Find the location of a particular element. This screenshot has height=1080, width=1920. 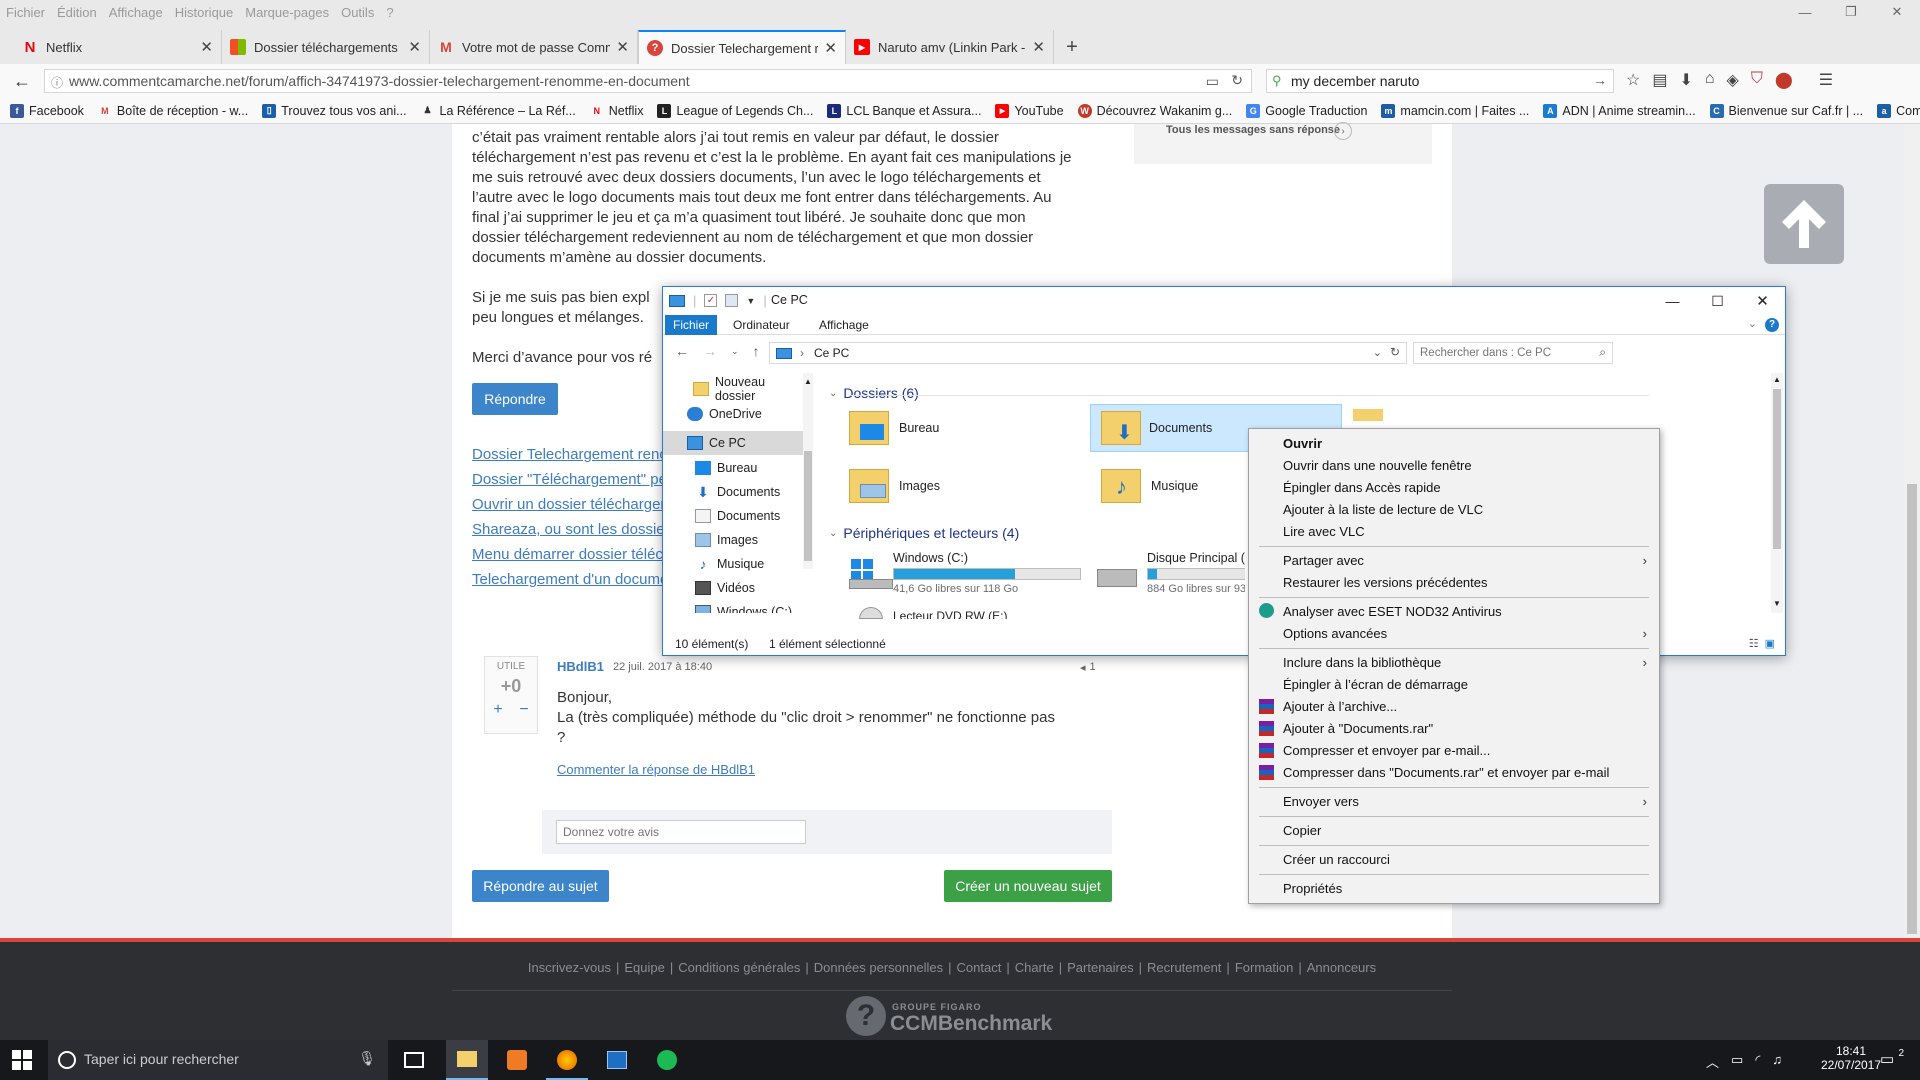

nav-item-musique: ♪ Musique is located at coordinates (730, 564).